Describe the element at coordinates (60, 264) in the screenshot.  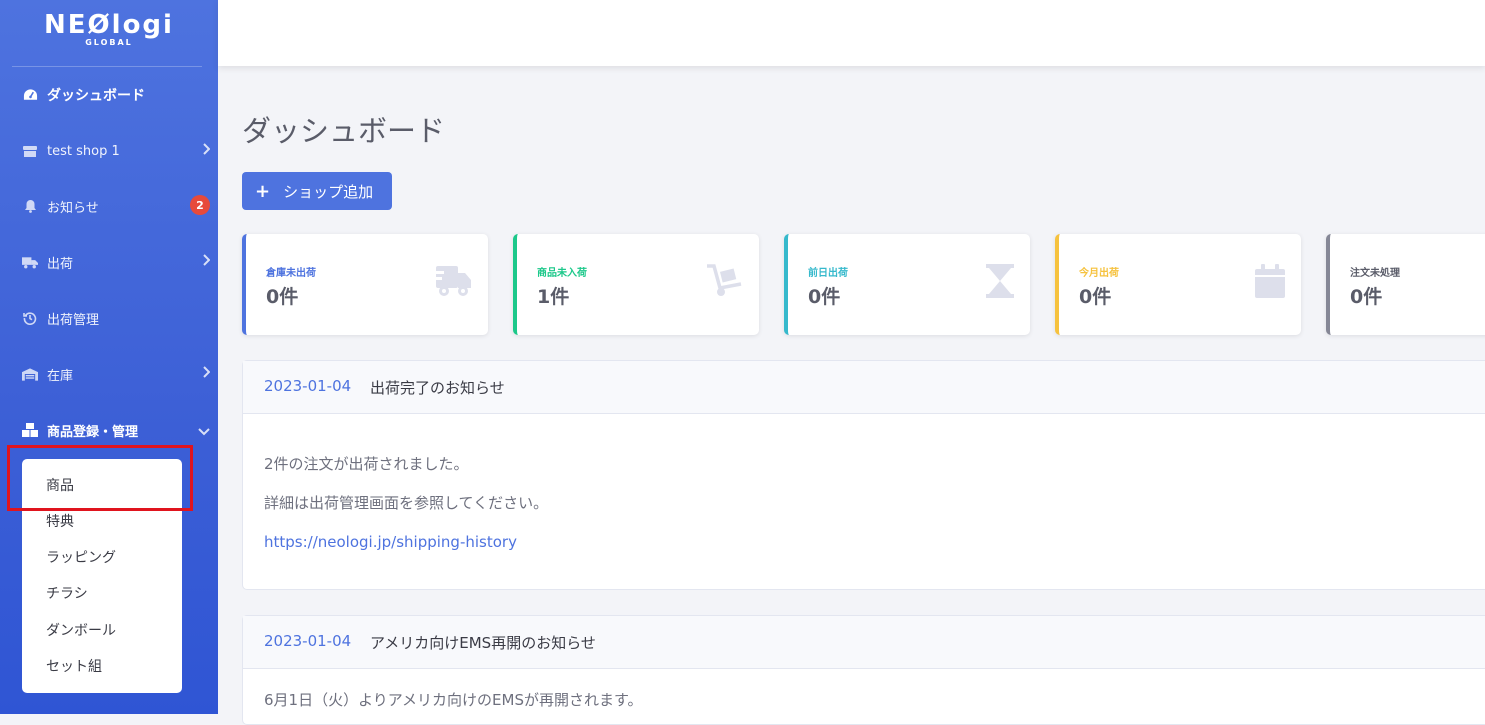
I see `sidebar-item-label: 出荷` at that location.